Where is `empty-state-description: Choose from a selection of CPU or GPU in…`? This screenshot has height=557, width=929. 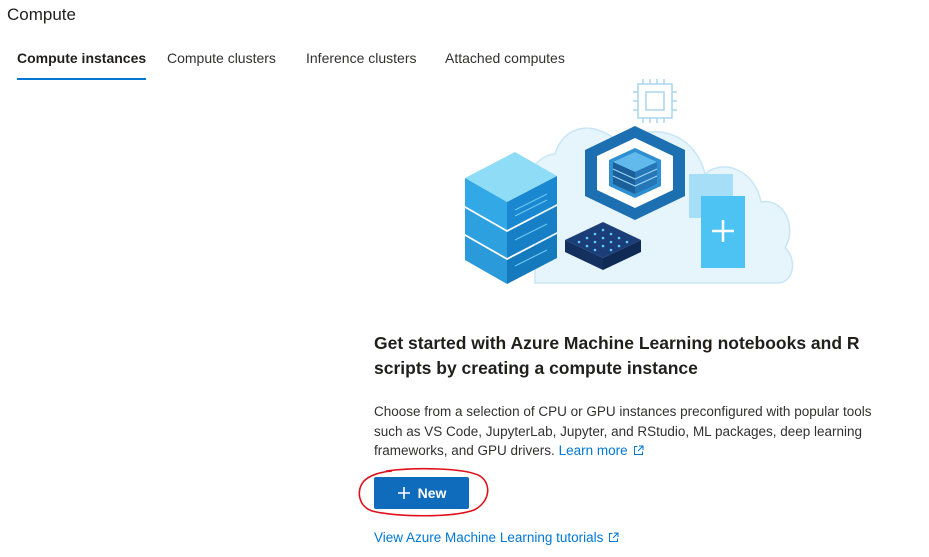
empty-state-description: Choose from a selection of CPU or GPU in… is located at coordinates (624, 431).